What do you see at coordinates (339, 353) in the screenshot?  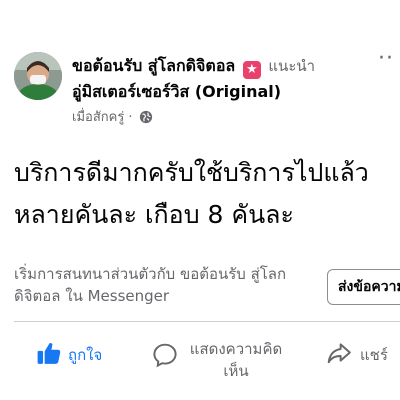 I see `share-icon` at bounding box center [339, 353].